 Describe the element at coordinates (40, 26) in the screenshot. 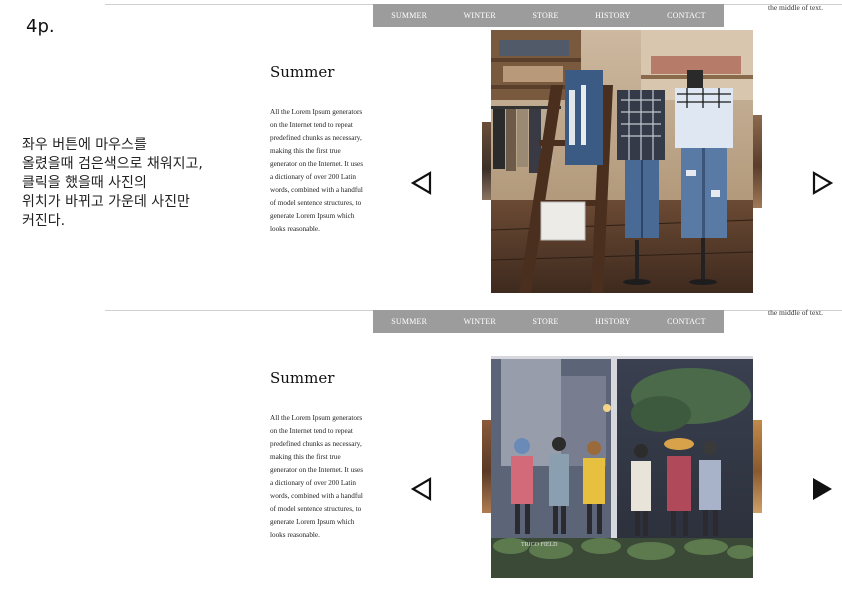

I see `page-label: 4p.` at that location.